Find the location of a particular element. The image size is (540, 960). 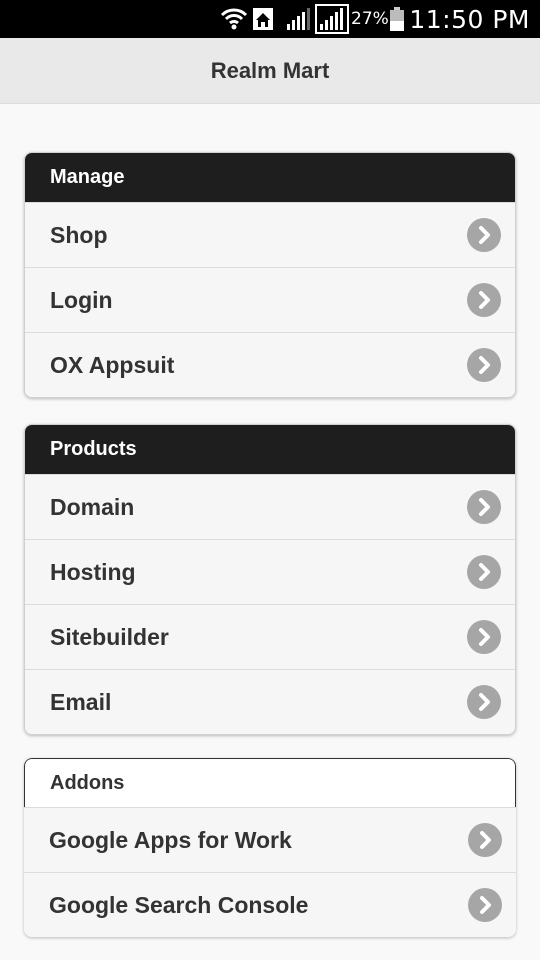

list-item-label: Shop is located at coordinates (79, 234).